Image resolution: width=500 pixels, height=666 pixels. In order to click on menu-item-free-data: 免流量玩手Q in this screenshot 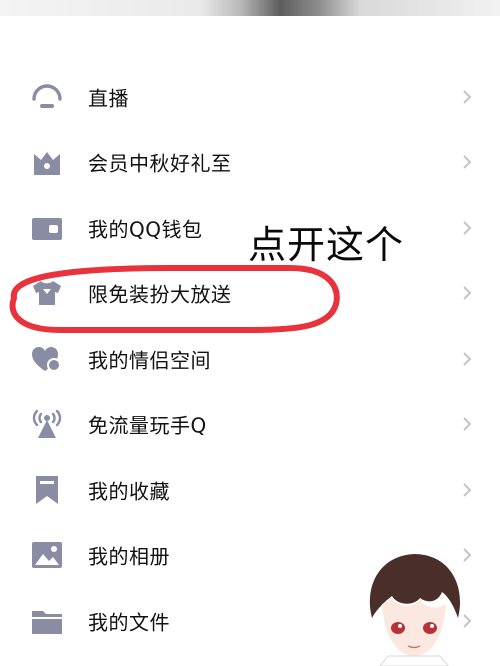, I will do `click(250, 425)`.